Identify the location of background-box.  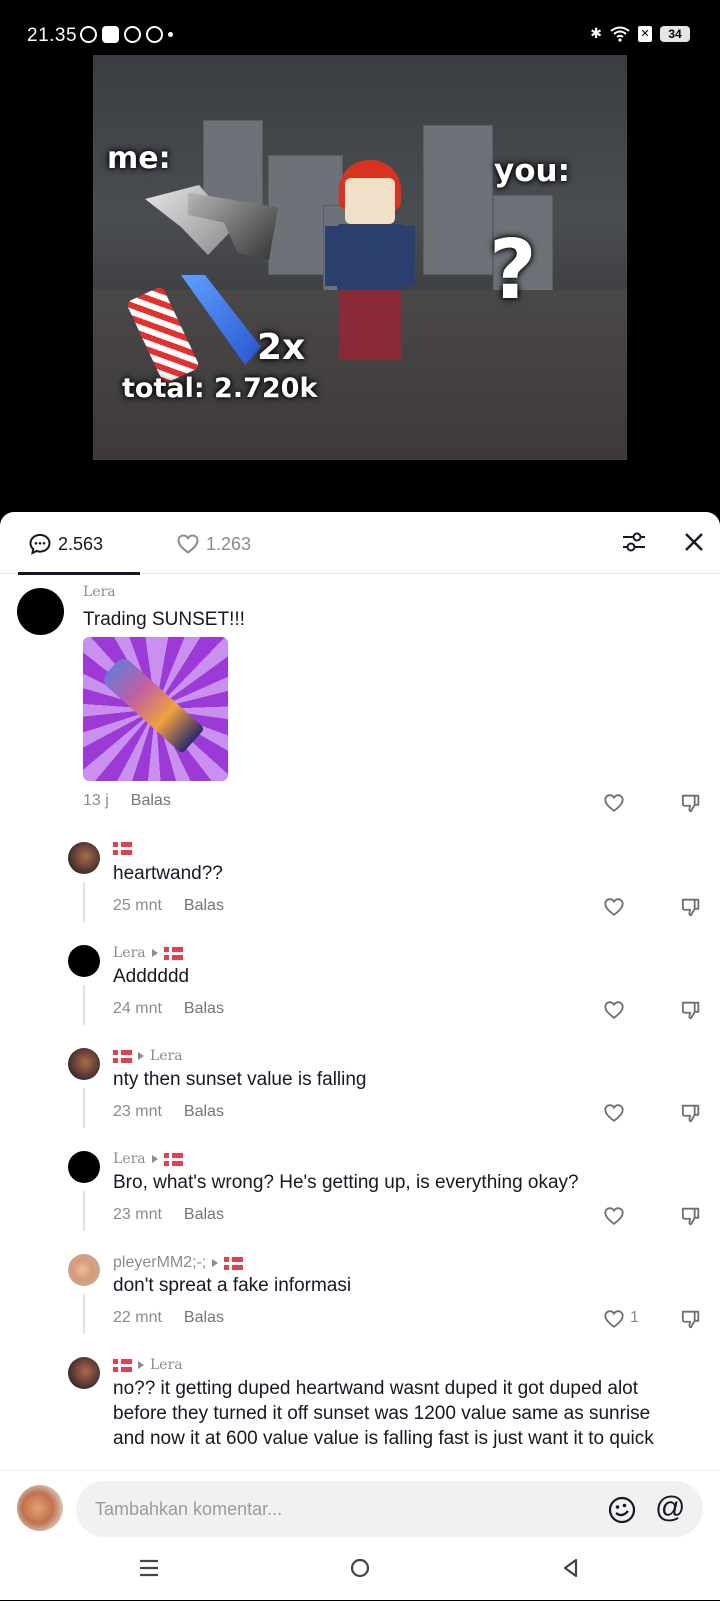
(458, 200).